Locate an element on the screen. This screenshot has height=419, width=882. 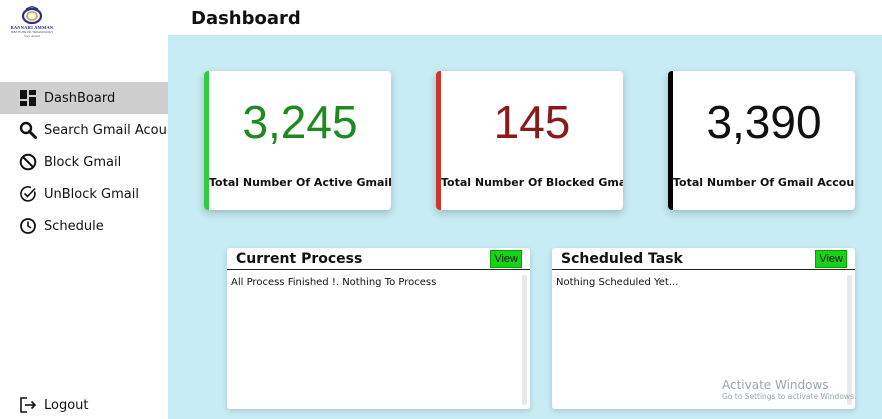
sidebar-item-dashboard: DashBoard is located at coordinates (84, 98).